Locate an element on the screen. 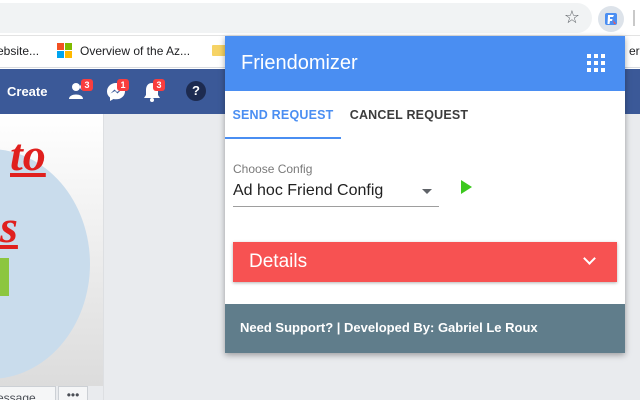  dropdown-caret-icon is located at coordinates (427, 191).